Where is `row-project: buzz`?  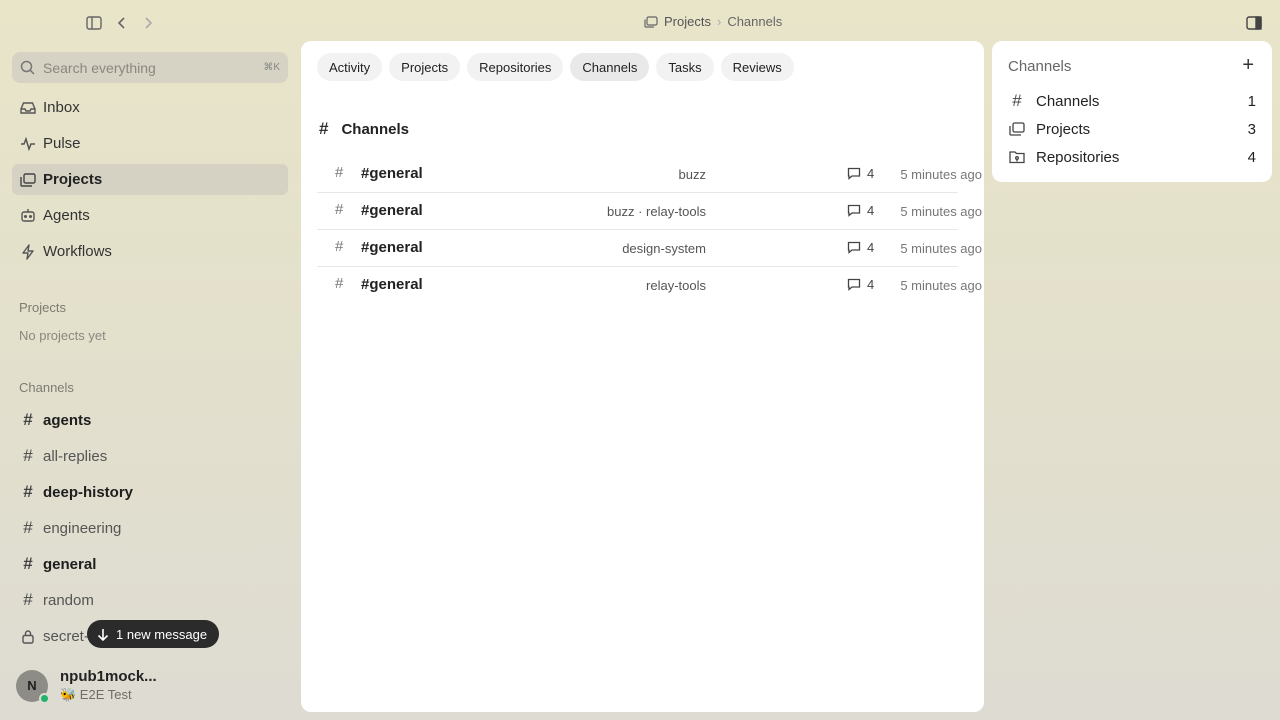 row-project: buzz is located at coordinates (692, 174).